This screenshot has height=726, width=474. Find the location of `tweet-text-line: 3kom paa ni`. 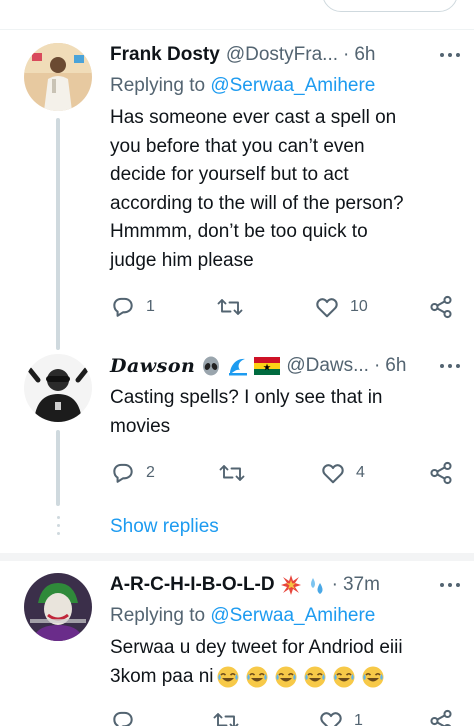

tweet-text-line: 3kom paa ni is located at coordinates (162, 676).